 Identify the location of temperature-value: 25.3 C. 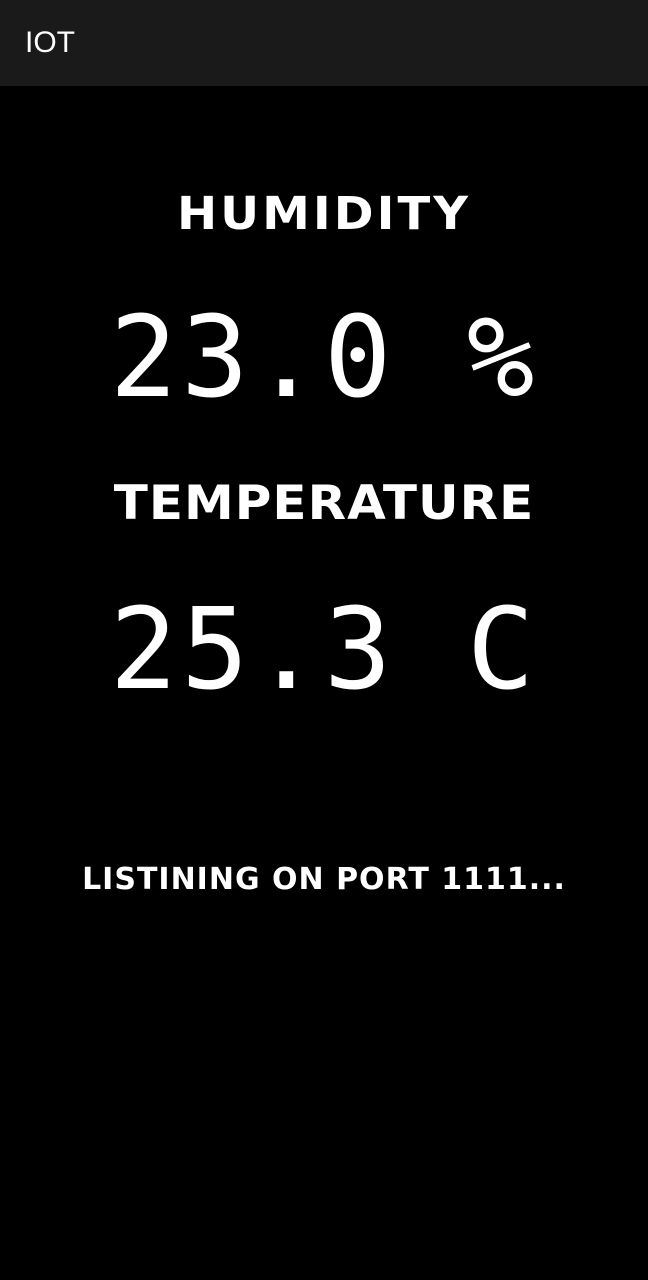
(324, 650).